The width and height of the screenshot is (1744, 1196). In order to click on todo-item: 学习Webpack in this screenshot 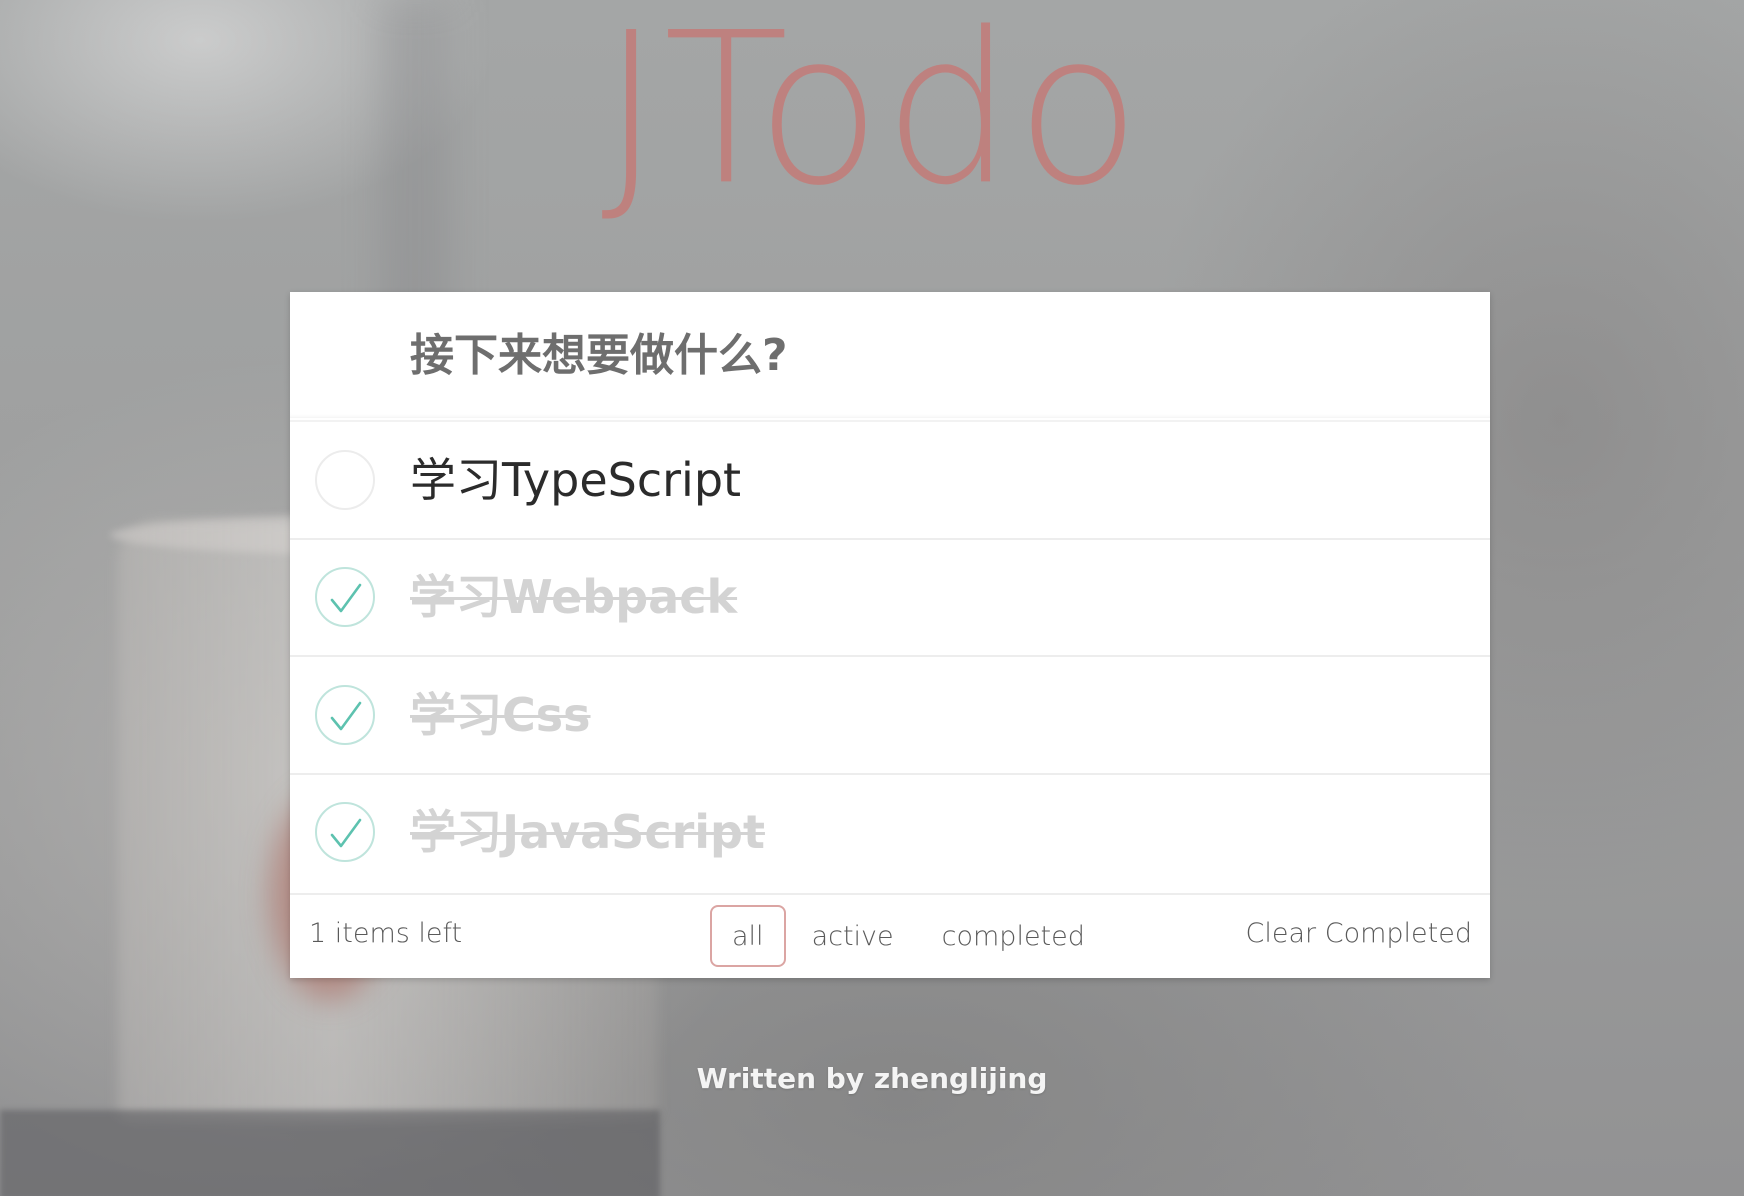, I will do `click(890, 596)`.